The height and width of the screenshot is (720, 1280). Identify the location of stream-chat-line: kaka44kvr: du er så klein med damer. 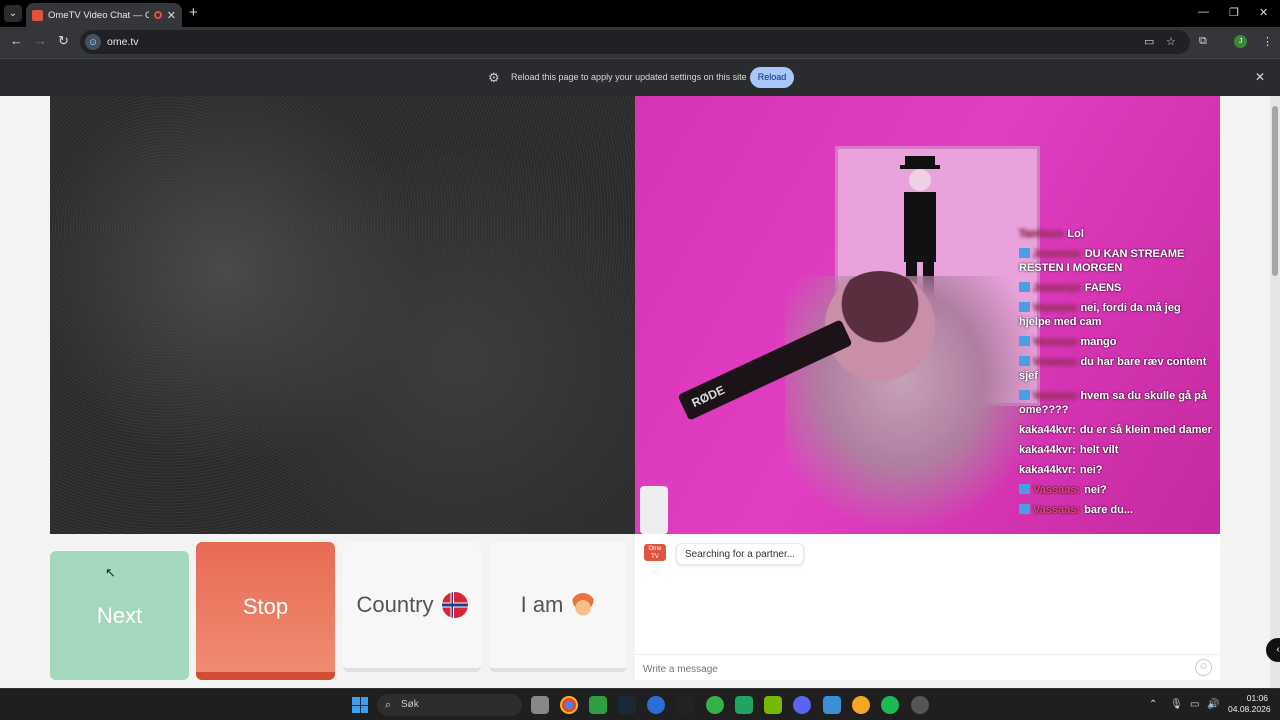
(1116, 430).